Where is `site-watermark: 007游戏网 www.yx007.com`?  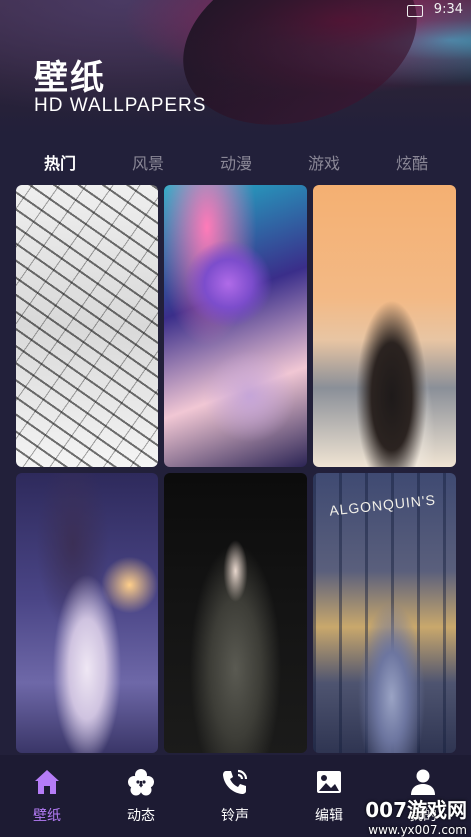
site-watermark: 007游戏网 www.yx007.com is located at coordinates (416, 815).